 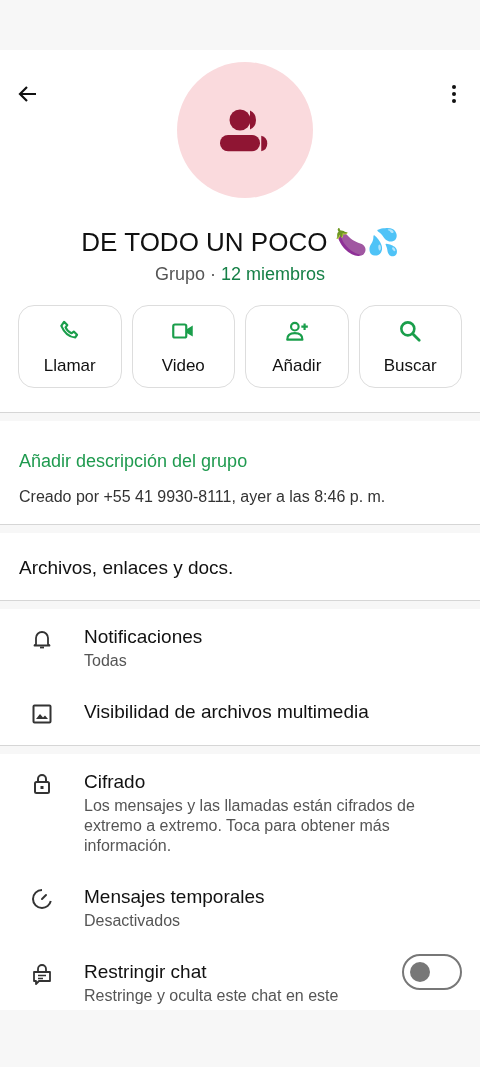 What do you see at coordinates (250, 826) in the screenshot?
I see `setting-description: Los mensajes y las llamadas están cifrados de extremo a extremo. Toca para obtener más información.` at bounding box center [250, 826].